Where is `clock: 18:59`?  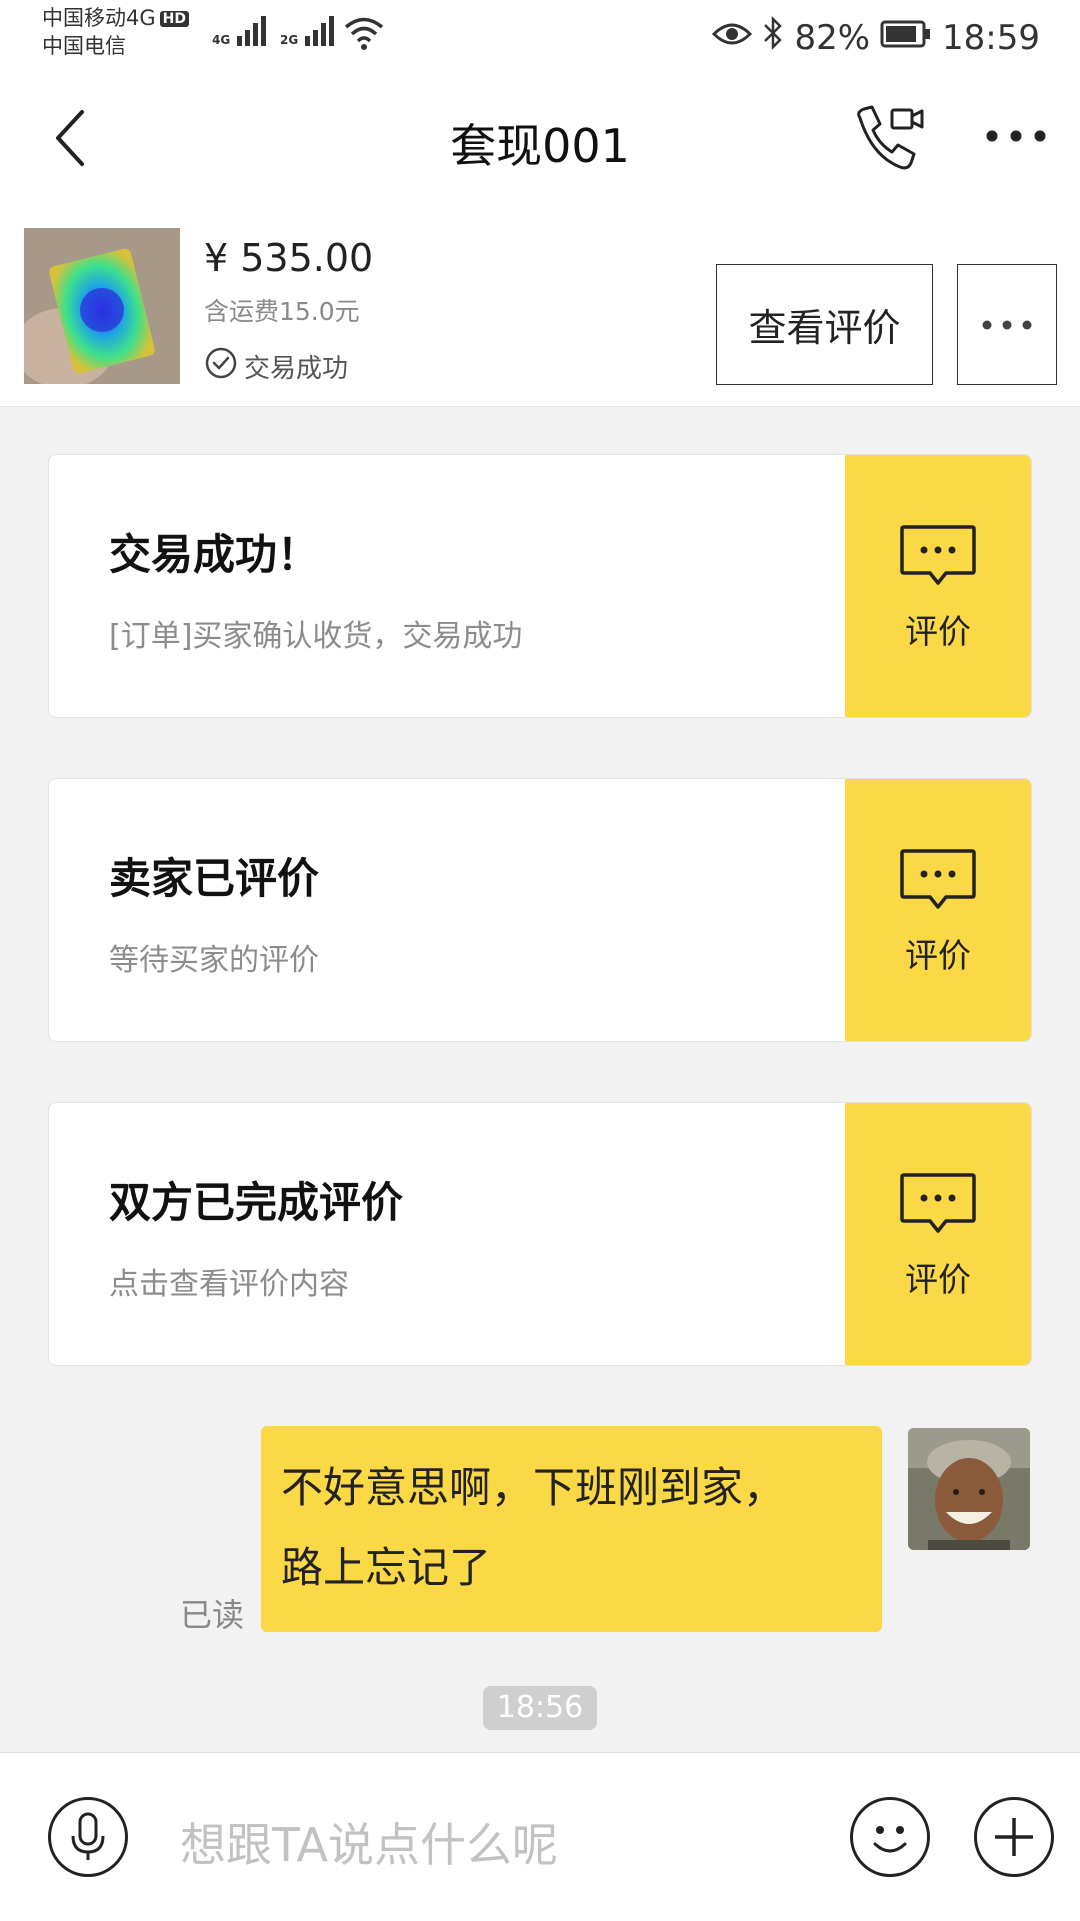
clock: 18:59 is located at coordinates (991, 37).